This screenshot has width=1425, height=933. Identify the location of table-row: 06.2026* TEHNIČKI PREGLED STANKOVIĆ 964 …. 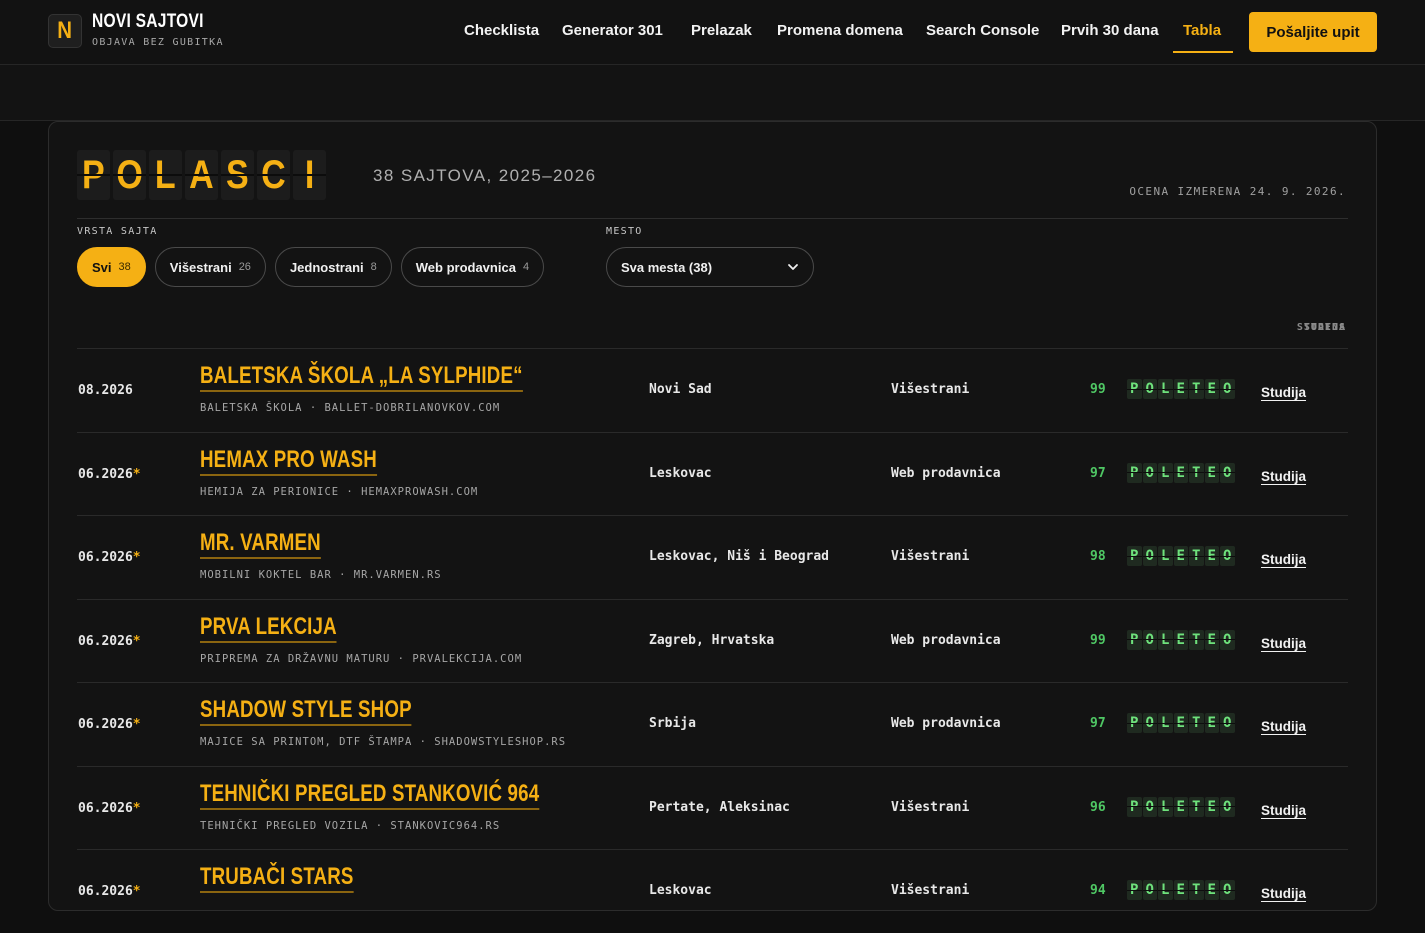
(712, 807).